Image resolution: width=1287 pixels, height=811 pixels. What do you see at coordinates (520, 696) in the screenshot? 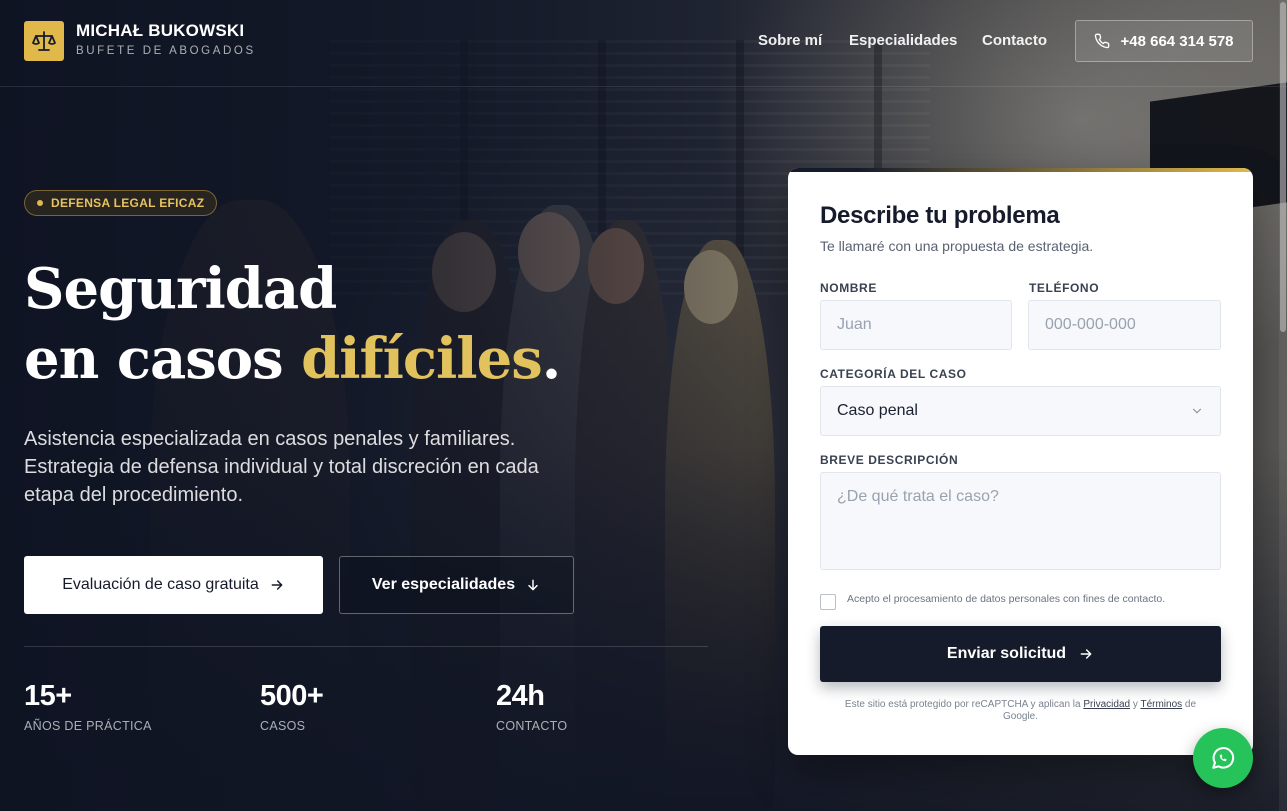
I see `stat-value: 24h` at bounding box center [520, 696].